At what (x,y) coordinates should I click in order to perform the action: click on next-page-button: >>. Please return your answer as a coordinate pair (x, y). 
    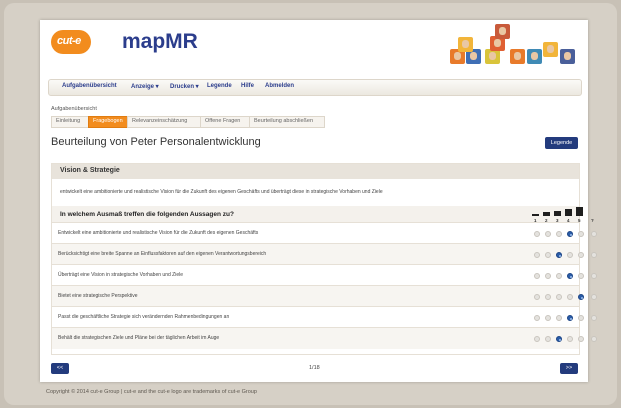
    Looking at the image, I should click on (569, 368).